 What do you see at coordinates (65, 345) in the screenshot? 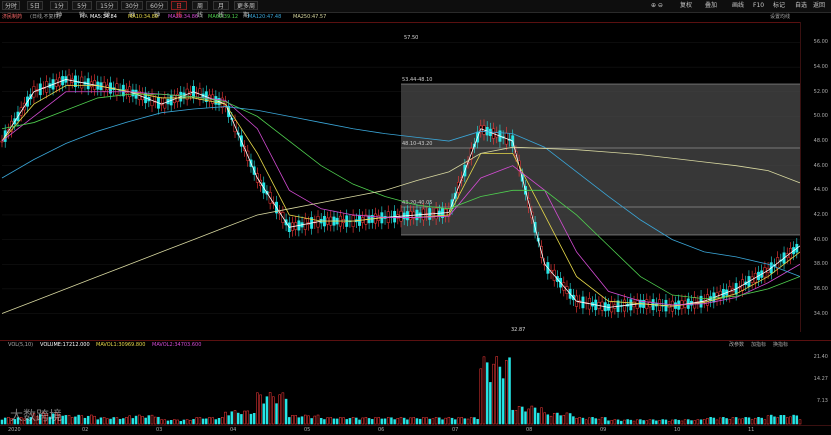
I see `volume-value: VOLUME:17212.000` at bounding box center [65, 345].